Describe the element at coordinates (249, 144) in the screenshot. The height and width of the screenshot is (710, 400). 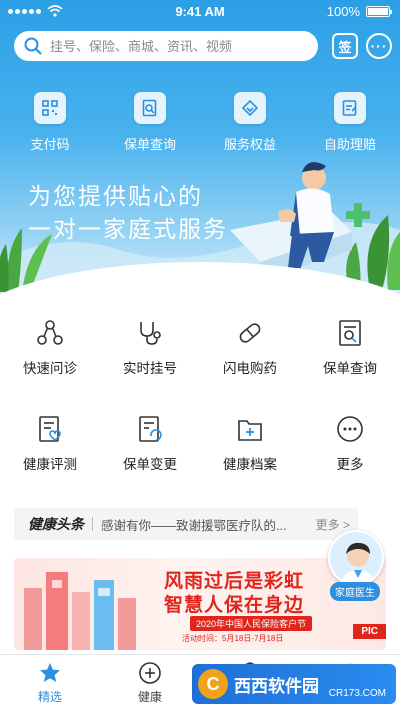
I see `quick-action-label: 服务权益` at that location.